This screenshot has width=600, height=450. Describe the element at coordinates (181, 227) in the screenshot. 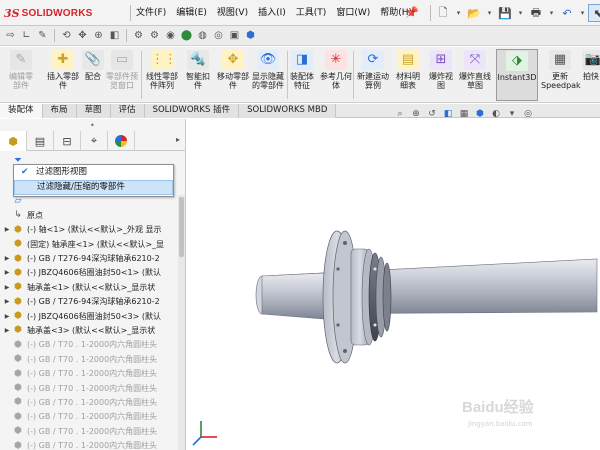

I see `scrollbar-thumb` at that location.